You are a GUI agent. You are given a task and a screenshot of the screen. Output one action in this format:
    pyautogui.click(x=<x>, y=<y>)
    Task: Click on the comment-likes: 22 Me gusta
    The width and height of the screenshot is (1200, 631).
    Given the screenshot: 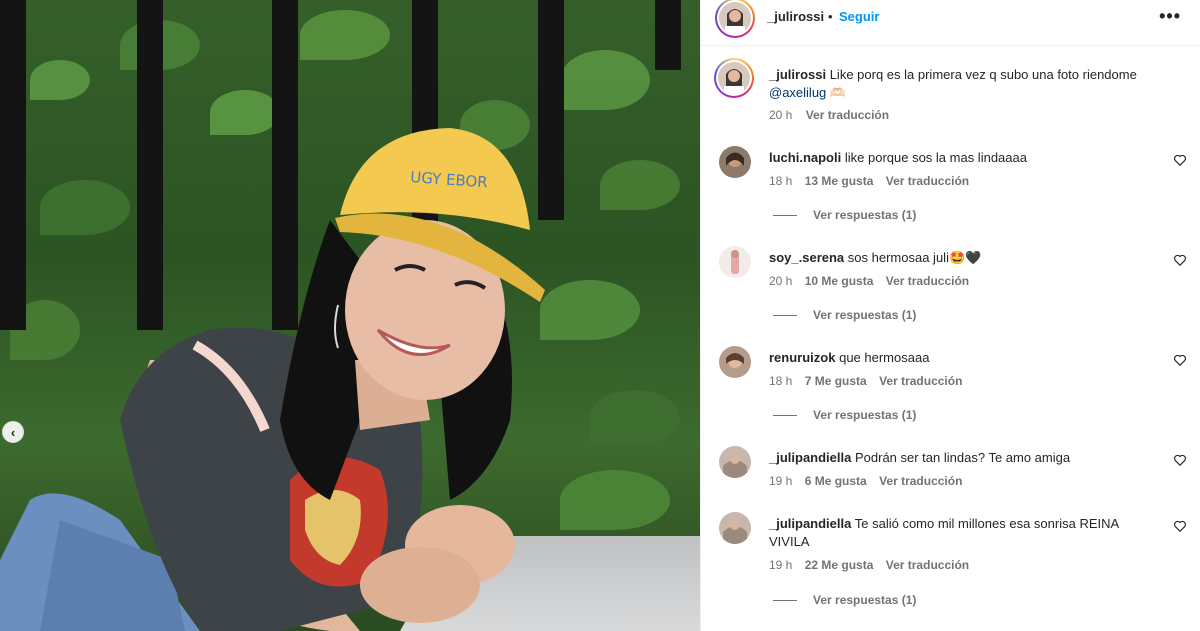 What is the action you would take?
    pyautogui.click(x=839, y=565)
    